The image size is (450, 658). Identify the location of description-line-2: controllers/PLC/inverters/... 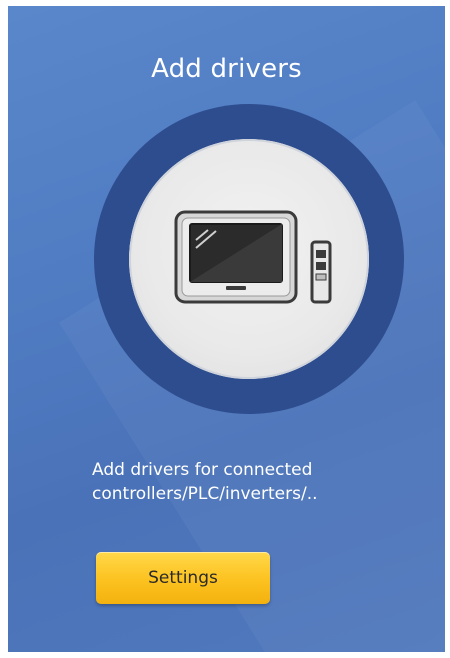
(205, 494).